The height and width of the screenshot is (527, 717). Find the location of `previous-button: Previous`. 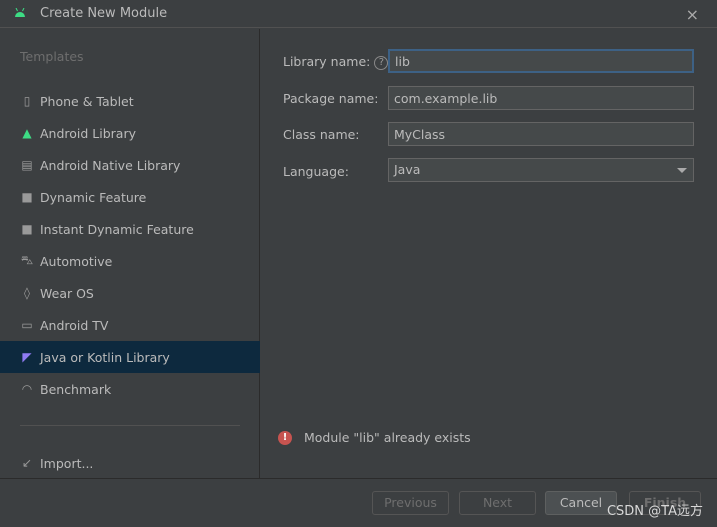

previous-button: Previous is located at coordinates (410, 503).